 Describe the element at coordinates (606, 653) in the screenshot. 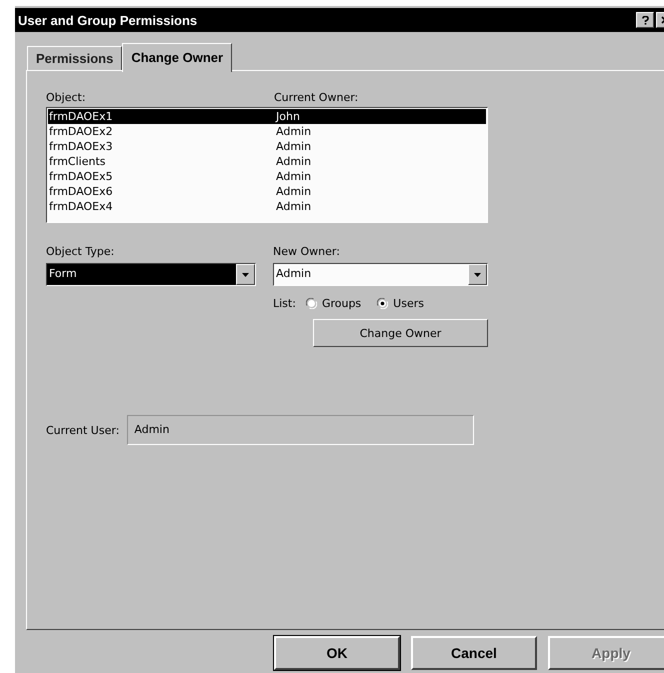

I see `dialog-button: Apply` at that location.